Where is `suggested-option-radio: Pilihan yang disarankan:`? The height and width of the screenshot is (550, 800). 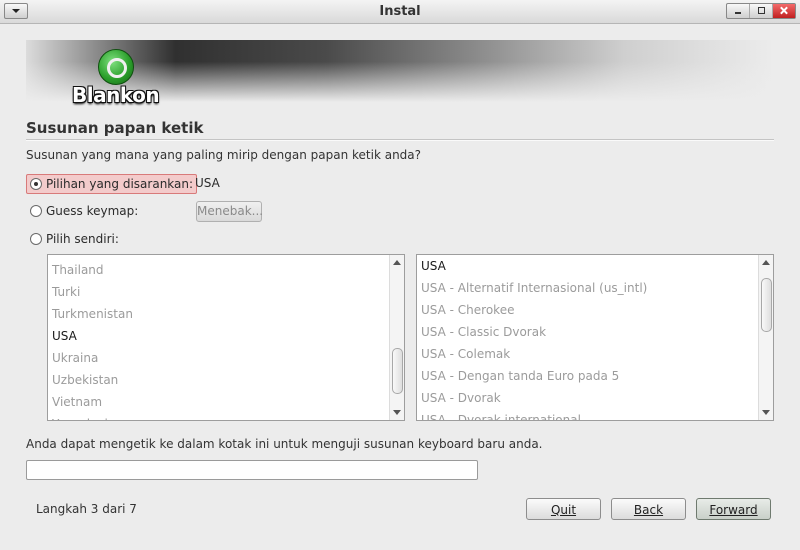
suggested-option-radio: Pilihan yang disarankan: is located at coordinates (112, 184).